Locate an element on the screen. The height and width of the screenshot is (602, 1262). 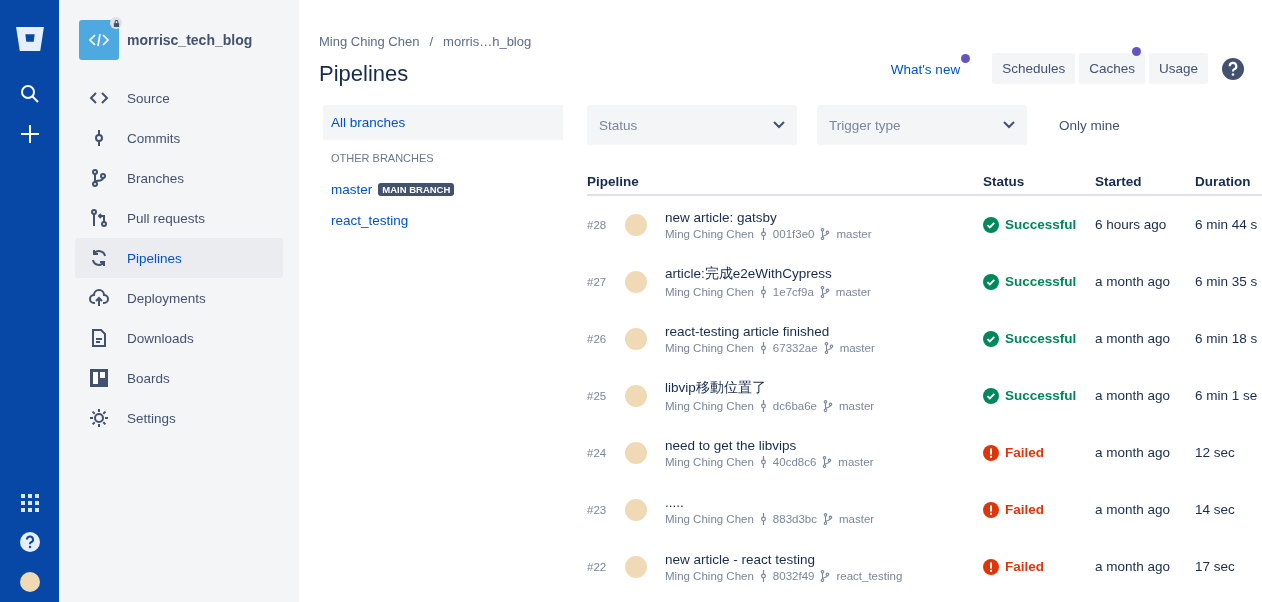
duration: 6 min 18 s is located at coordinates (1226, 338).